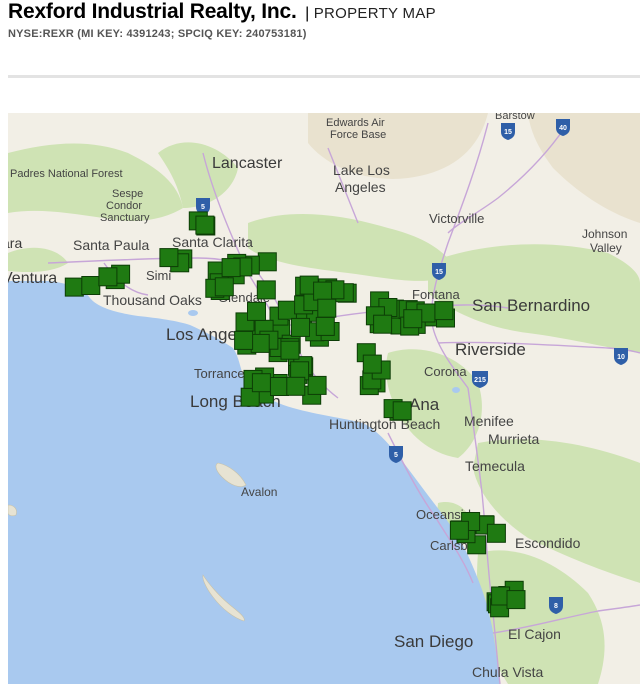 The image size is (640, 684). What do you see at coordinates (152, 300) in the screenshot?
I see `place-label: Thousand Oaks` at bounding box center [152, 300].